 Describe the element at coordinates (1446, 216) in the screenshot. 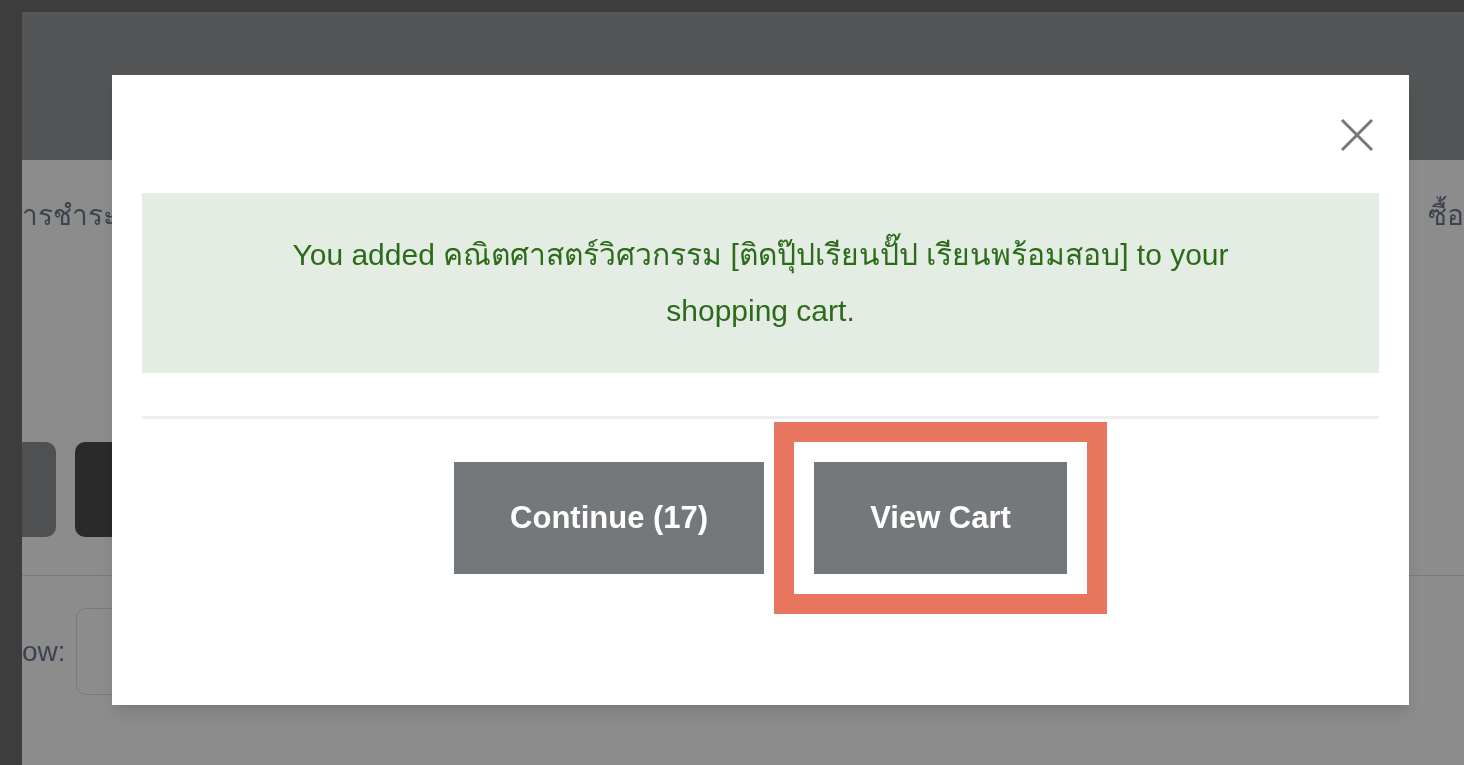

I see `page-text: ซื้อ` at that location.